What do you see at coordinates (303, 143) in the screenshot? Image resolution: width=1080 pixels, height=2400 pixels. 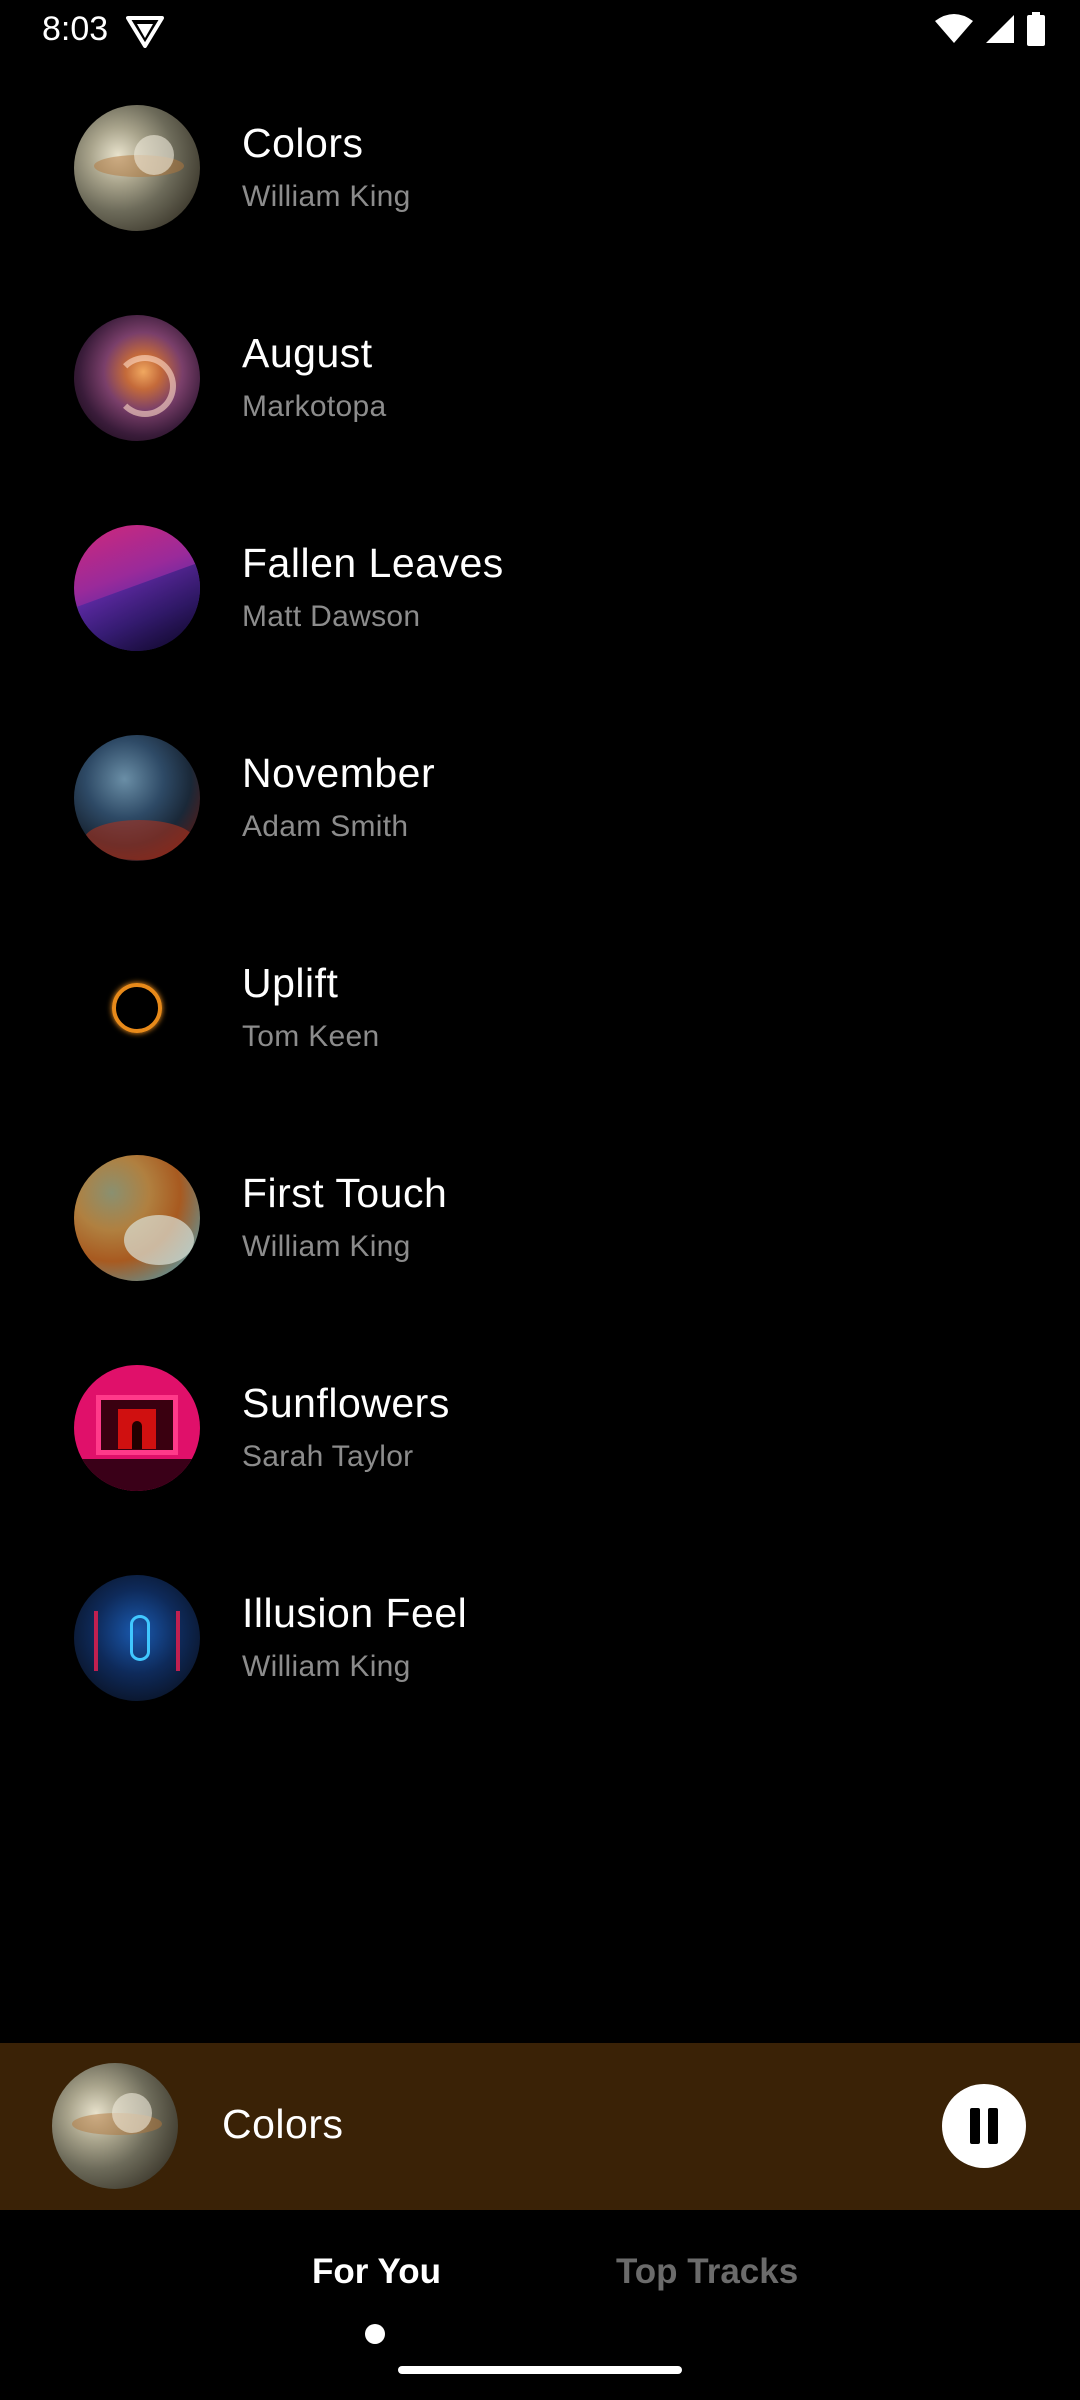 I see `track-title: Colors` at bounding box center [303, 143].